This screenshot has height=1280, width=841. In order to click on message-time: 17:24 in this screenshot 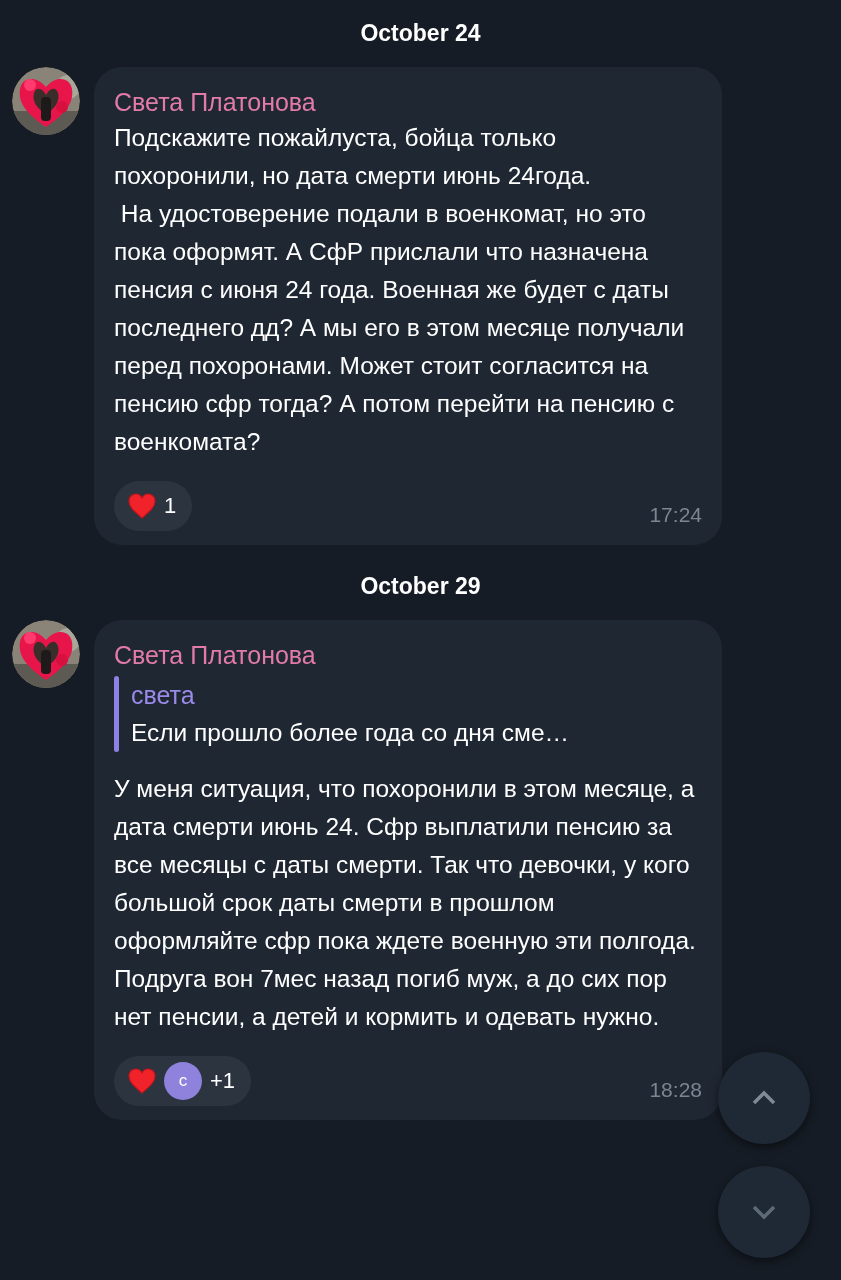, I will do `click(675, 515)`.